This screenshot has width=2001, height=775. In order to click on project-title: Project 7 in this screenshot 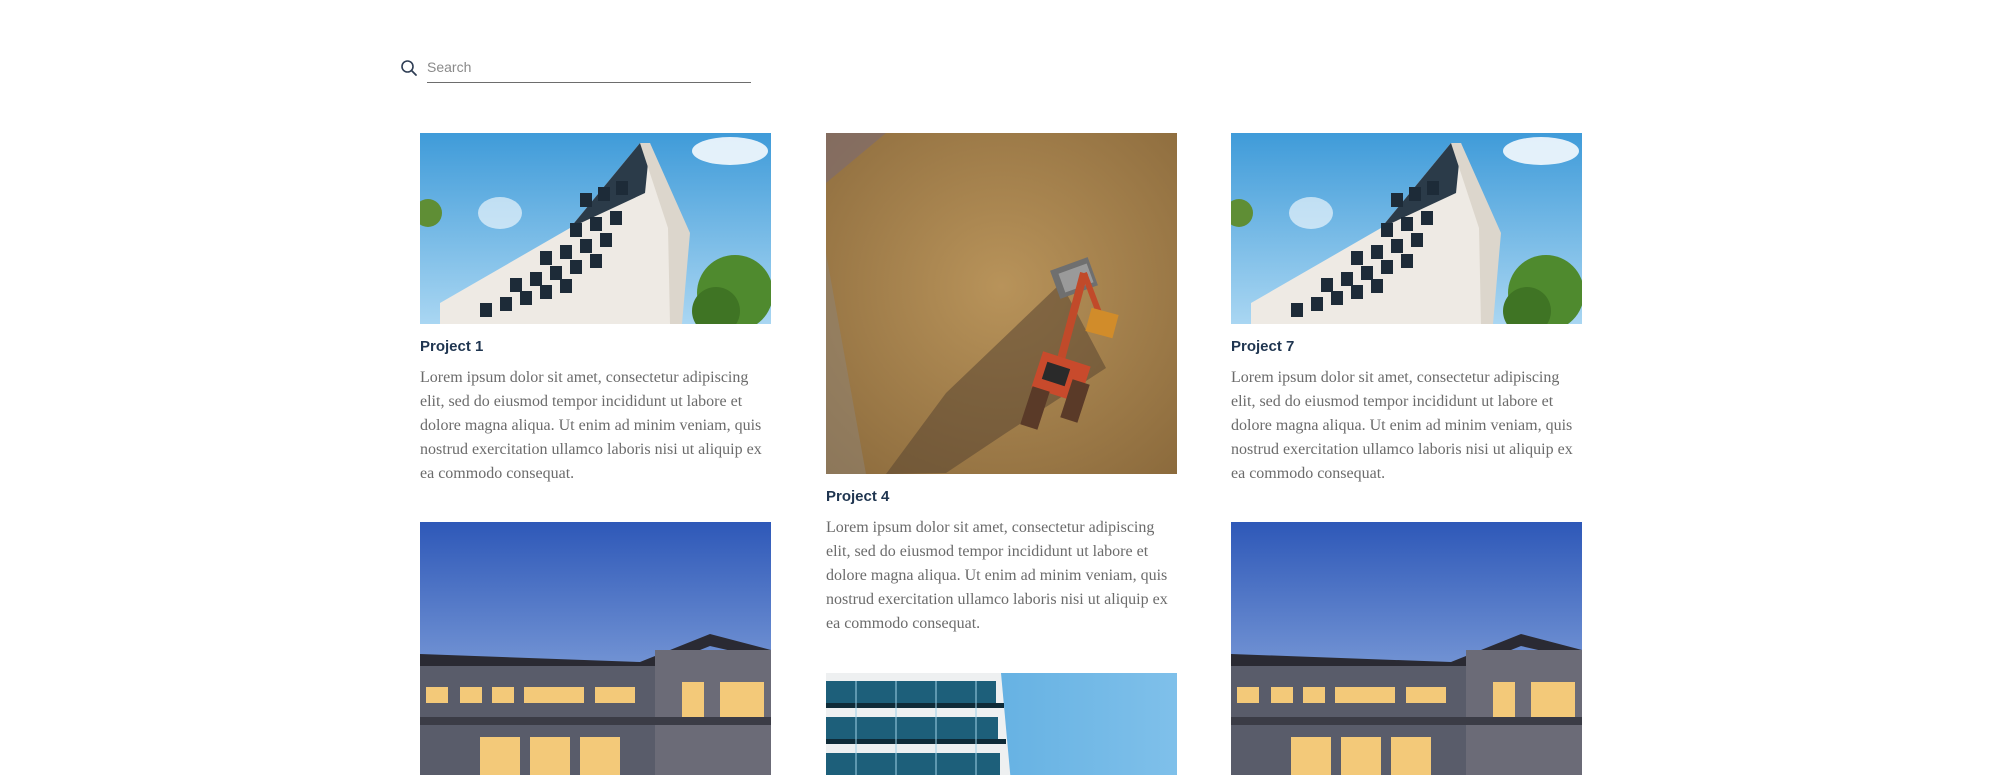, I will do `click(1406, 347)`.